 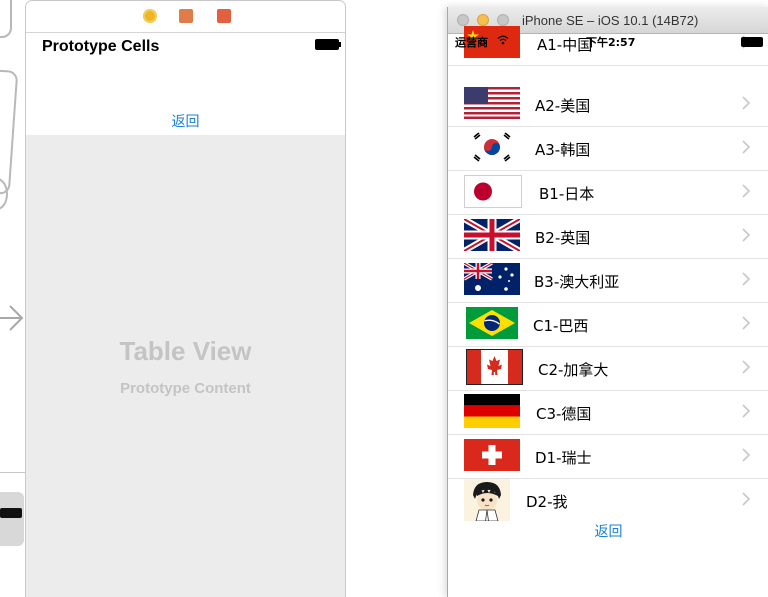 What do you see at coordinates (494, 367) in the screenshot?
I see `canada-flag-icon` at bounding box center [494, 367].